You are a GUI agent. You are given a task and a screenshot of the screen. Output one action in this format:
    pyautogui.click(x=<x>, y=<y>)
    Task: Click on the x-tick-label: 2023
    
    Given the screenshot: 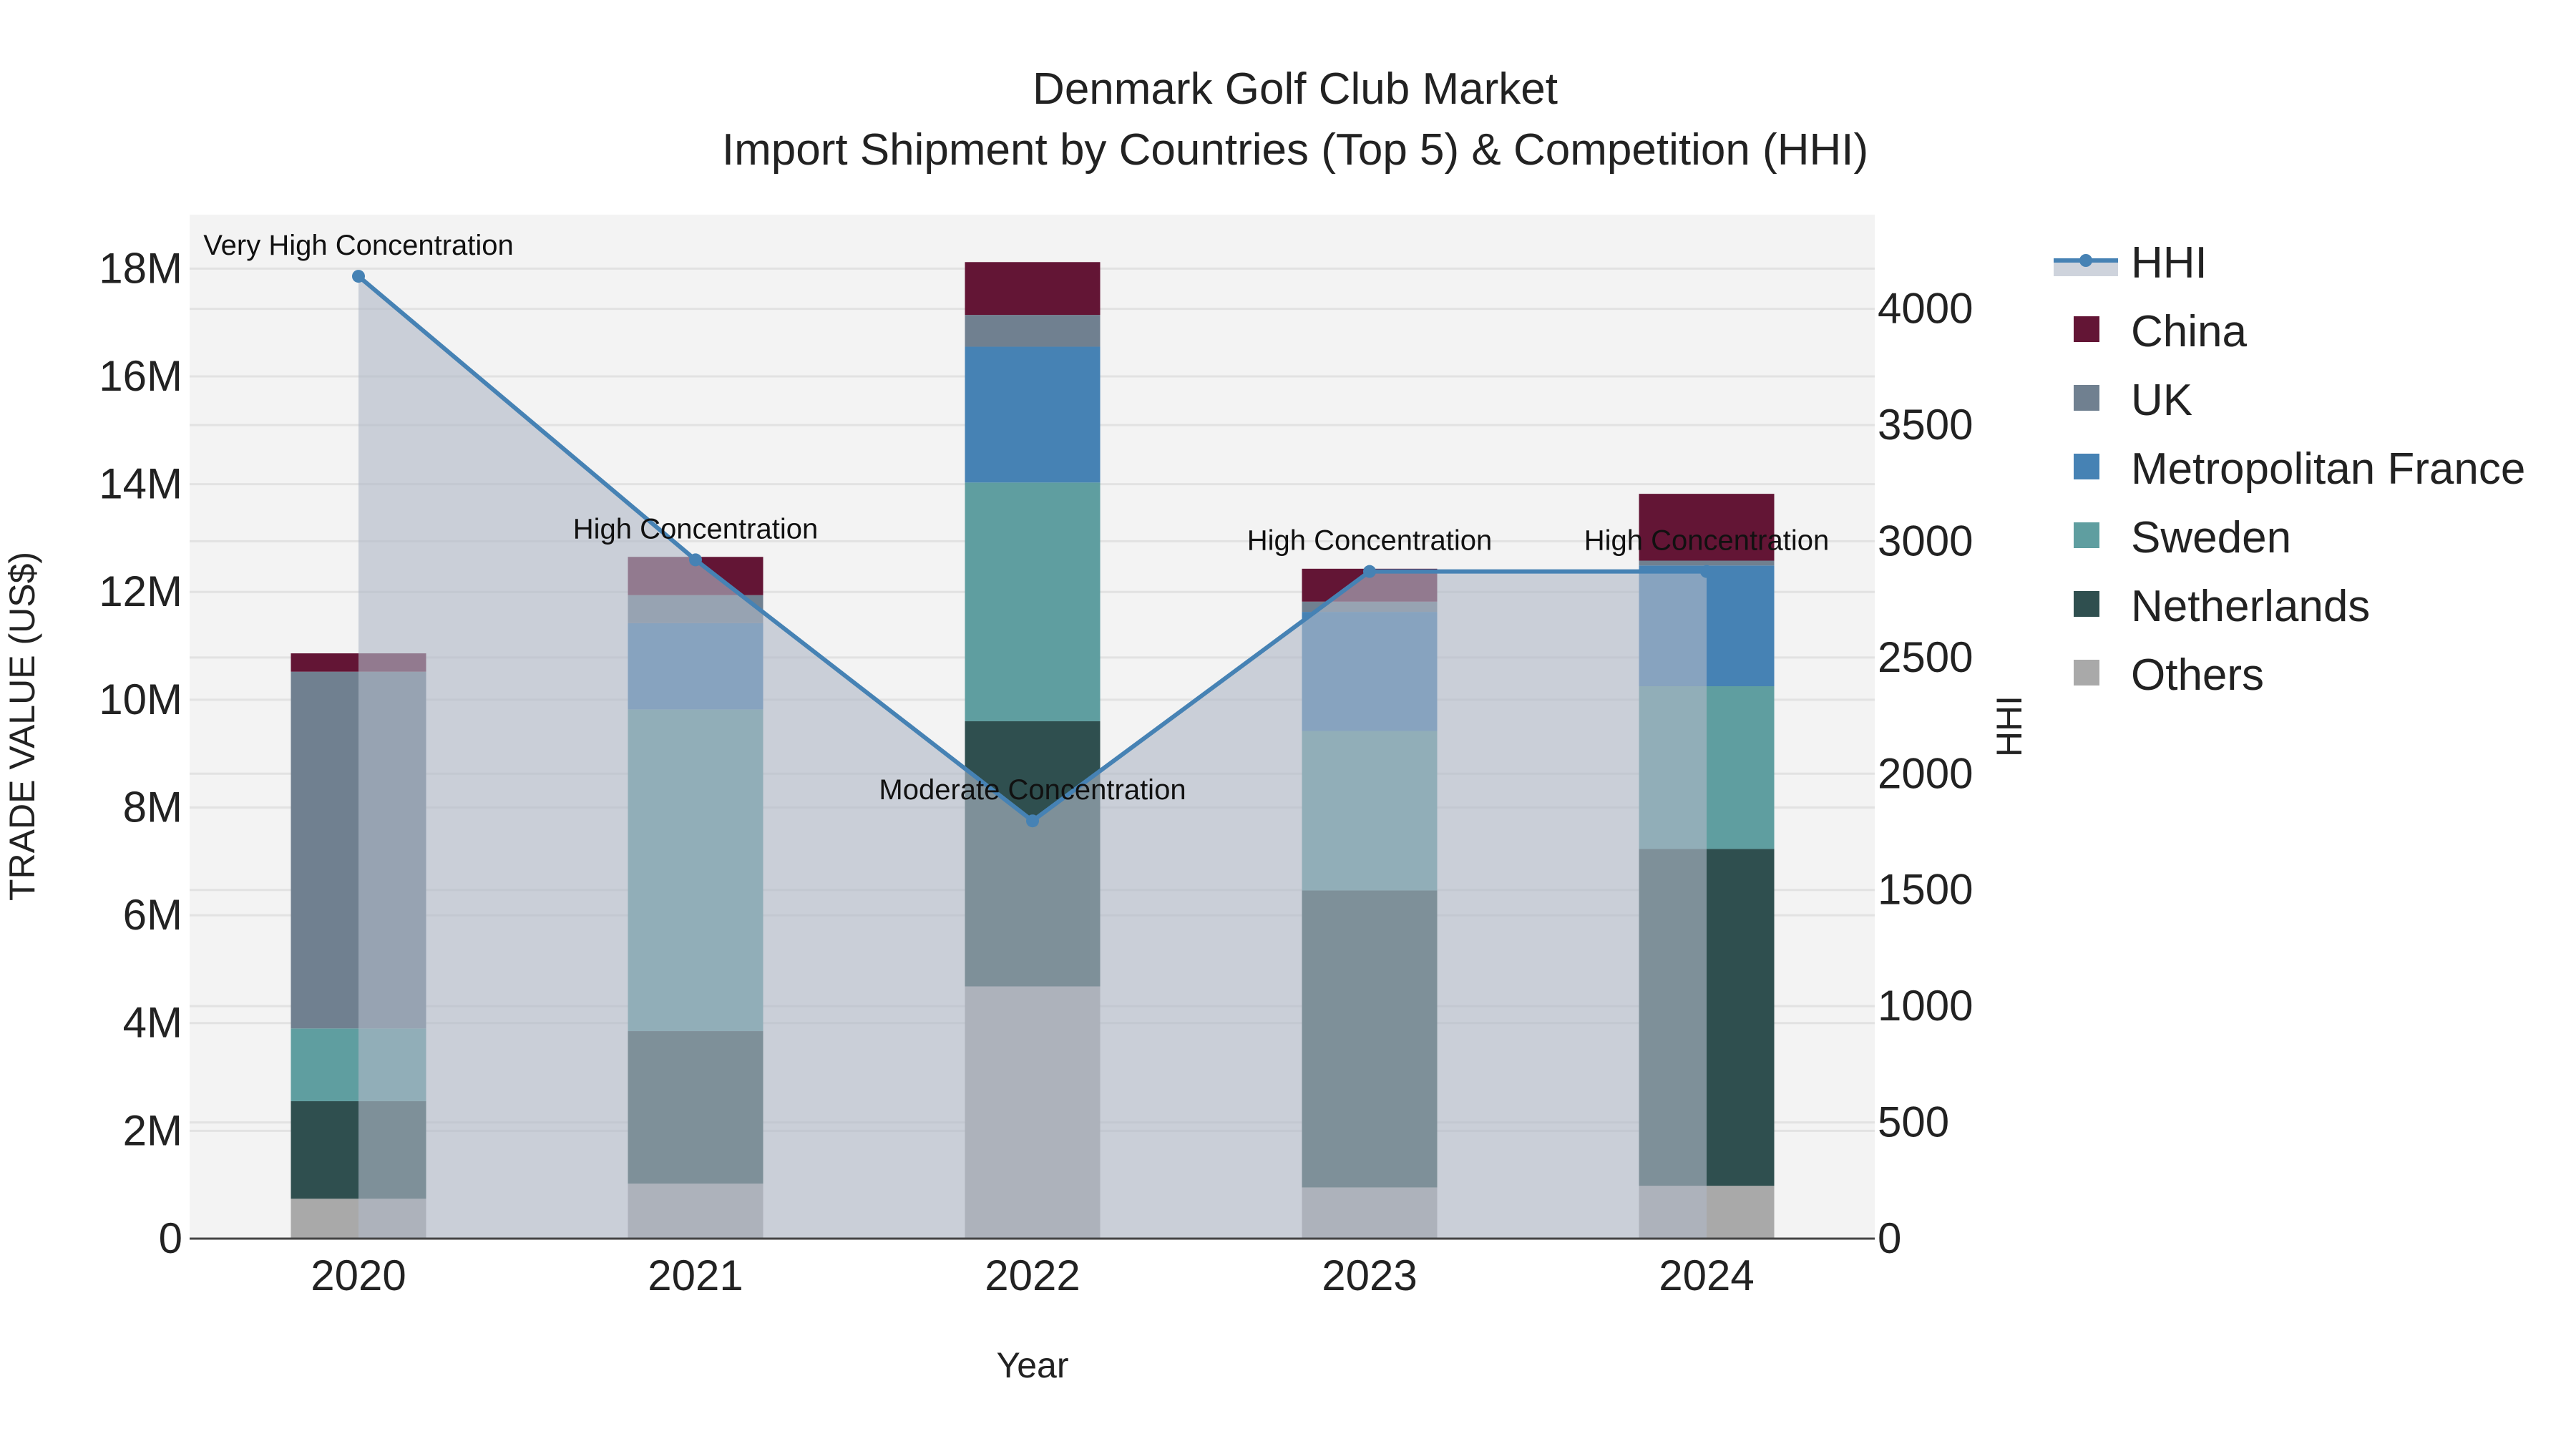 What is the action you would take?
    pyautogui.click(x=1369, y=1275)
    